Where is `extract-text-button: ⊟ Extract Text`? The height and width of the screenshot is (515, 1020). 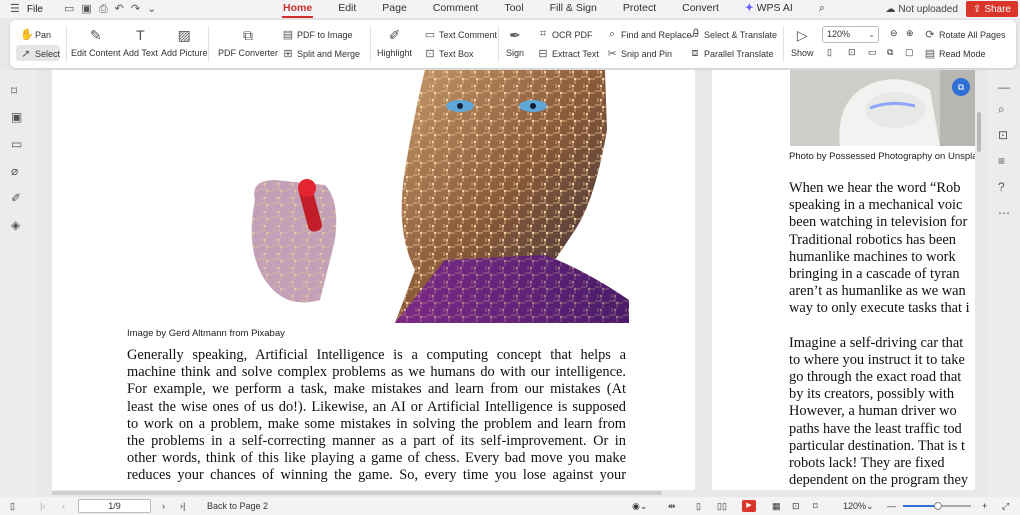
extract-text-button: ⊟ Extract Text is located at coordinates (567, 53).